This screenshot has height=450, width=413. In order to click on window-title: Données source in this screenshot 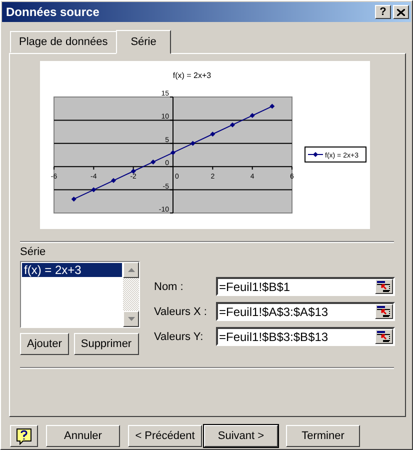, I will do `click(53, 12)`.